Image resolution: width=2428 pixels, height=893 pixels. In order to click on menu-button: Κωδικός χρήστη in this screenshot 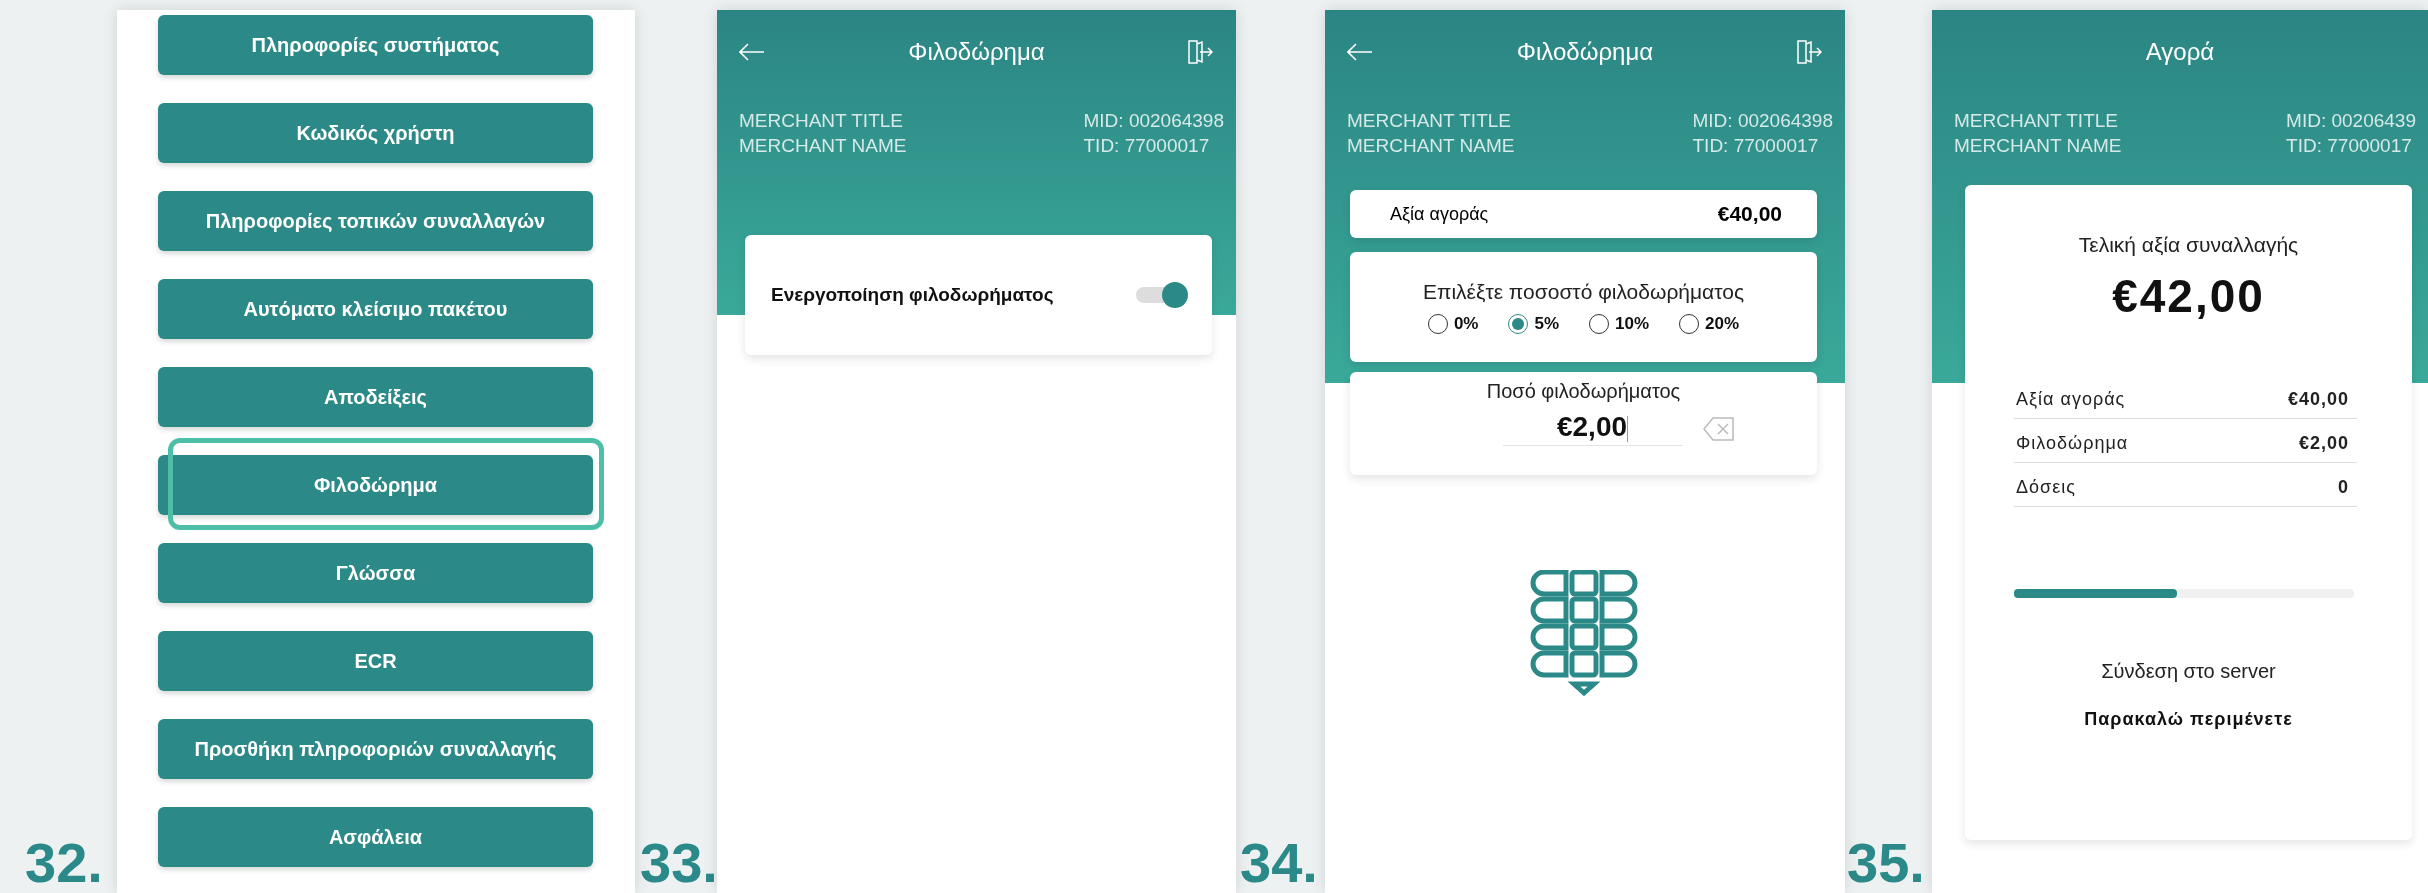, I will do `click(375, 133)`.